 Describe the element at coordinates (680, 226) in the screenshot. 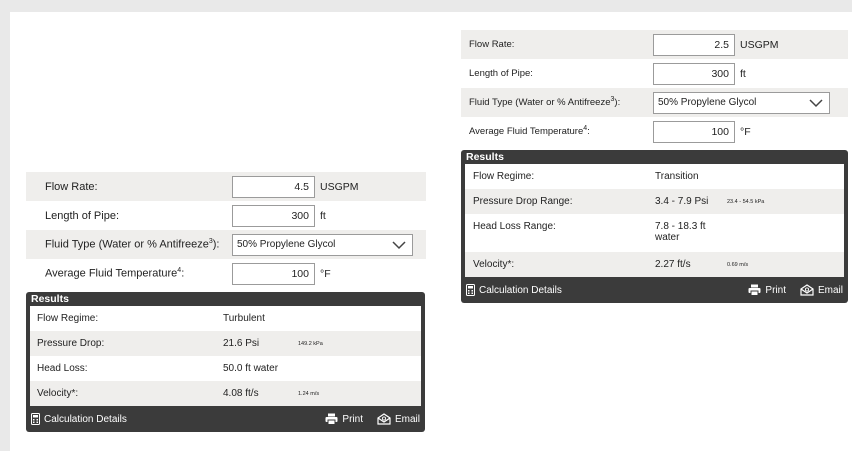

I see `head-loss-range-line1: 7.8 - 18.3 ft` at that location.